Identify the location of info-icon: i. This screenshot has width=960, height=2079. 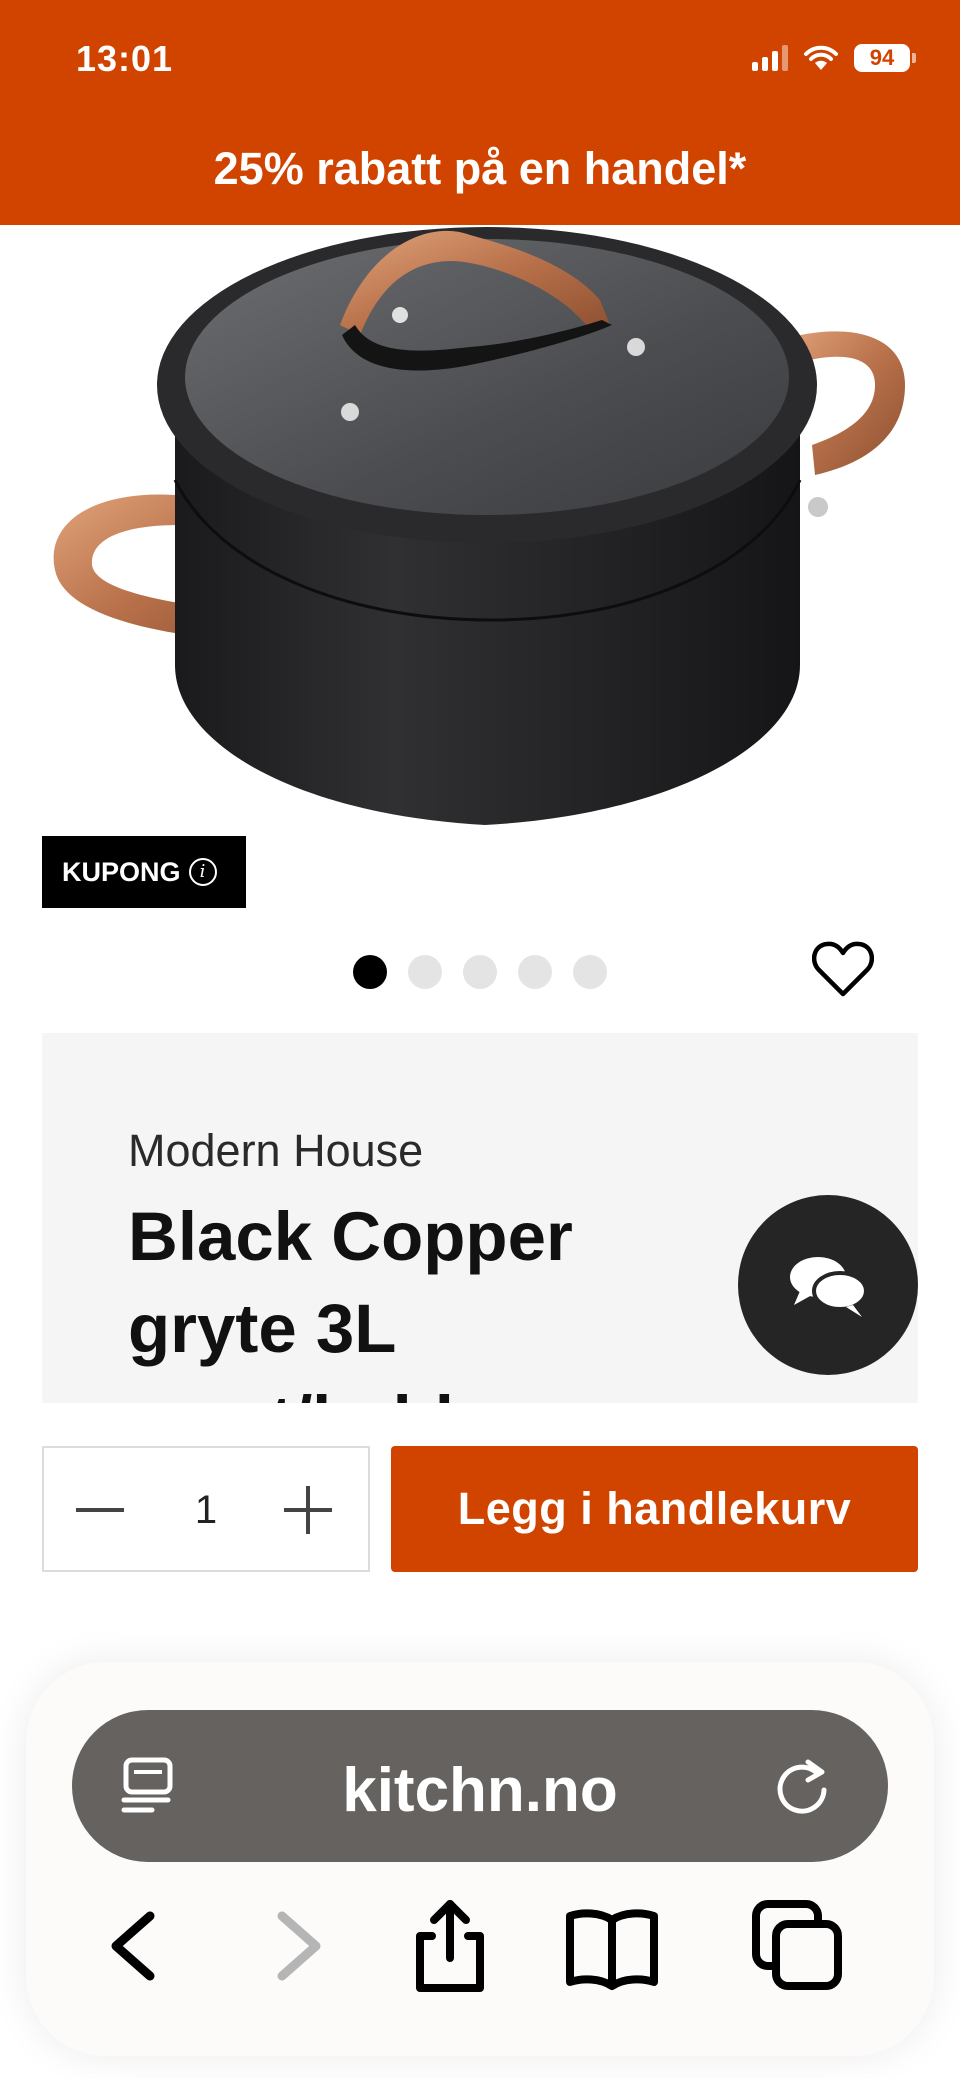
(202, 872).